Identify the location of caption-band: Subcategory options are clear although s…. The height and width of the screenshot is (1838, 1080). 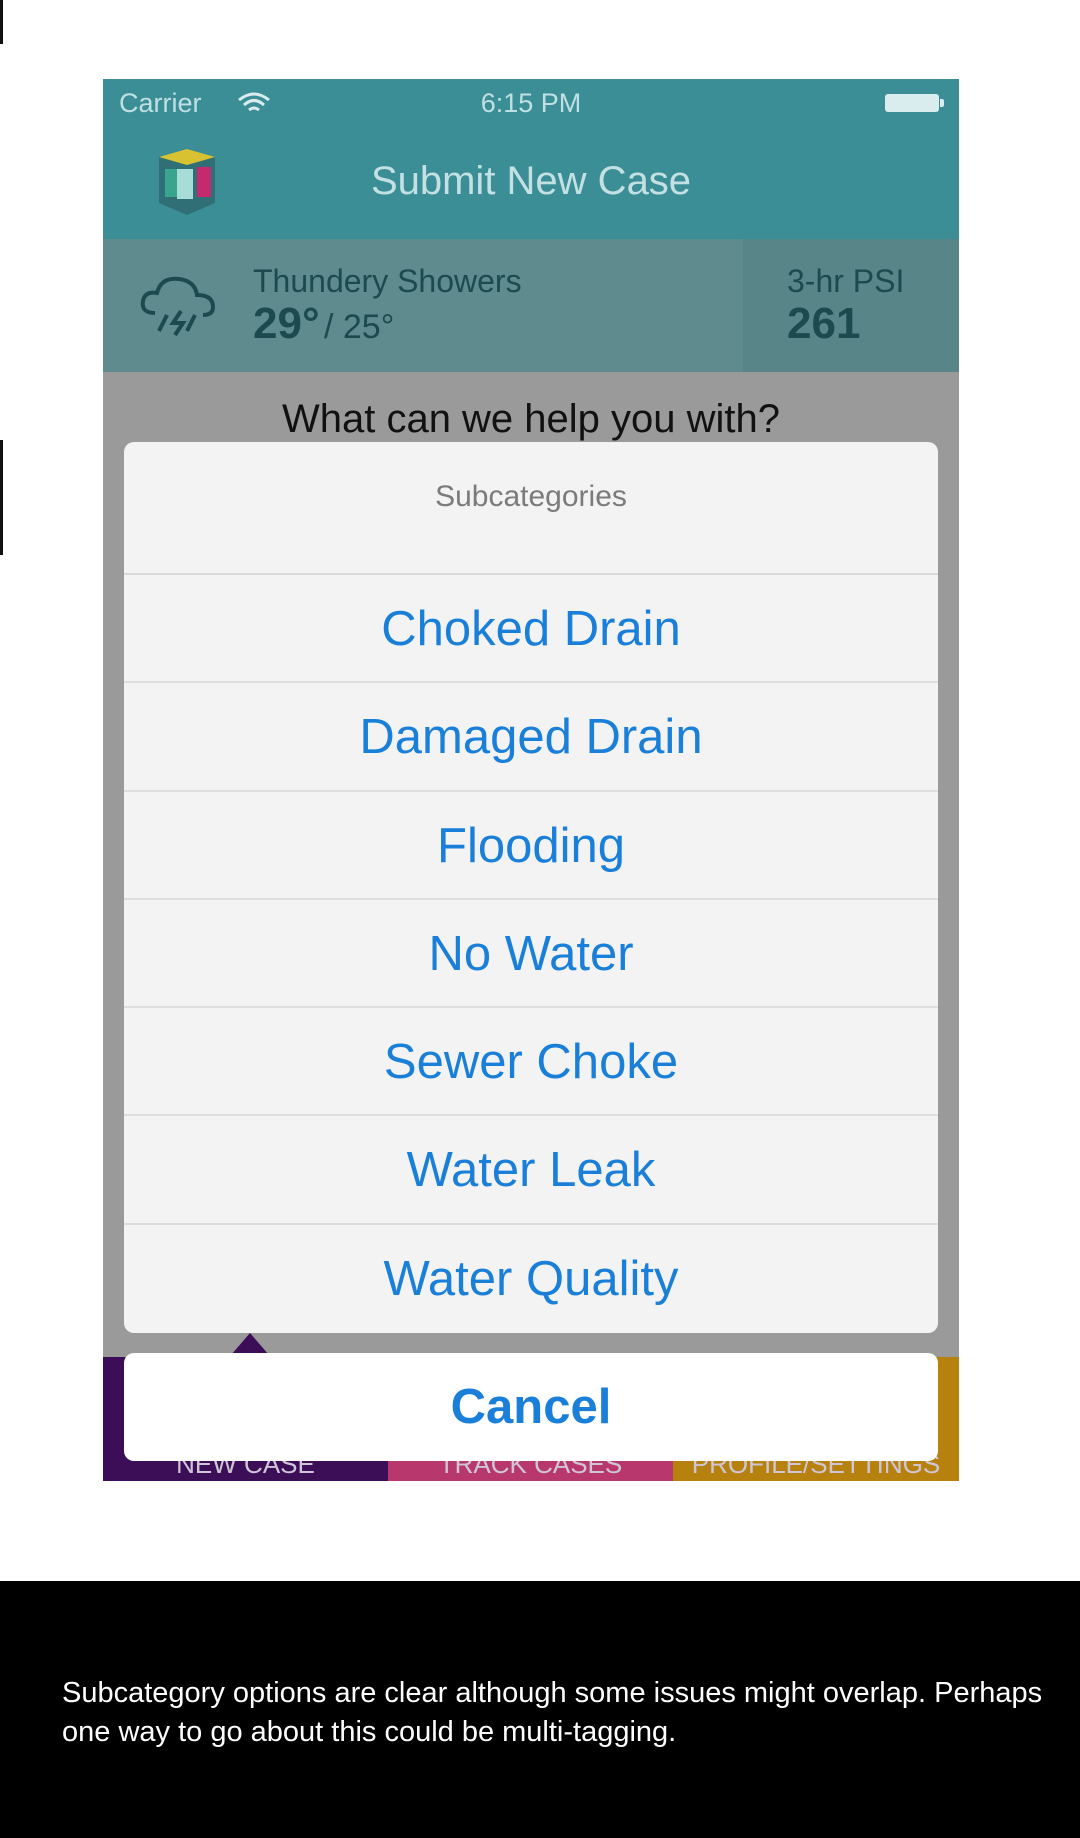
(540, 1709).